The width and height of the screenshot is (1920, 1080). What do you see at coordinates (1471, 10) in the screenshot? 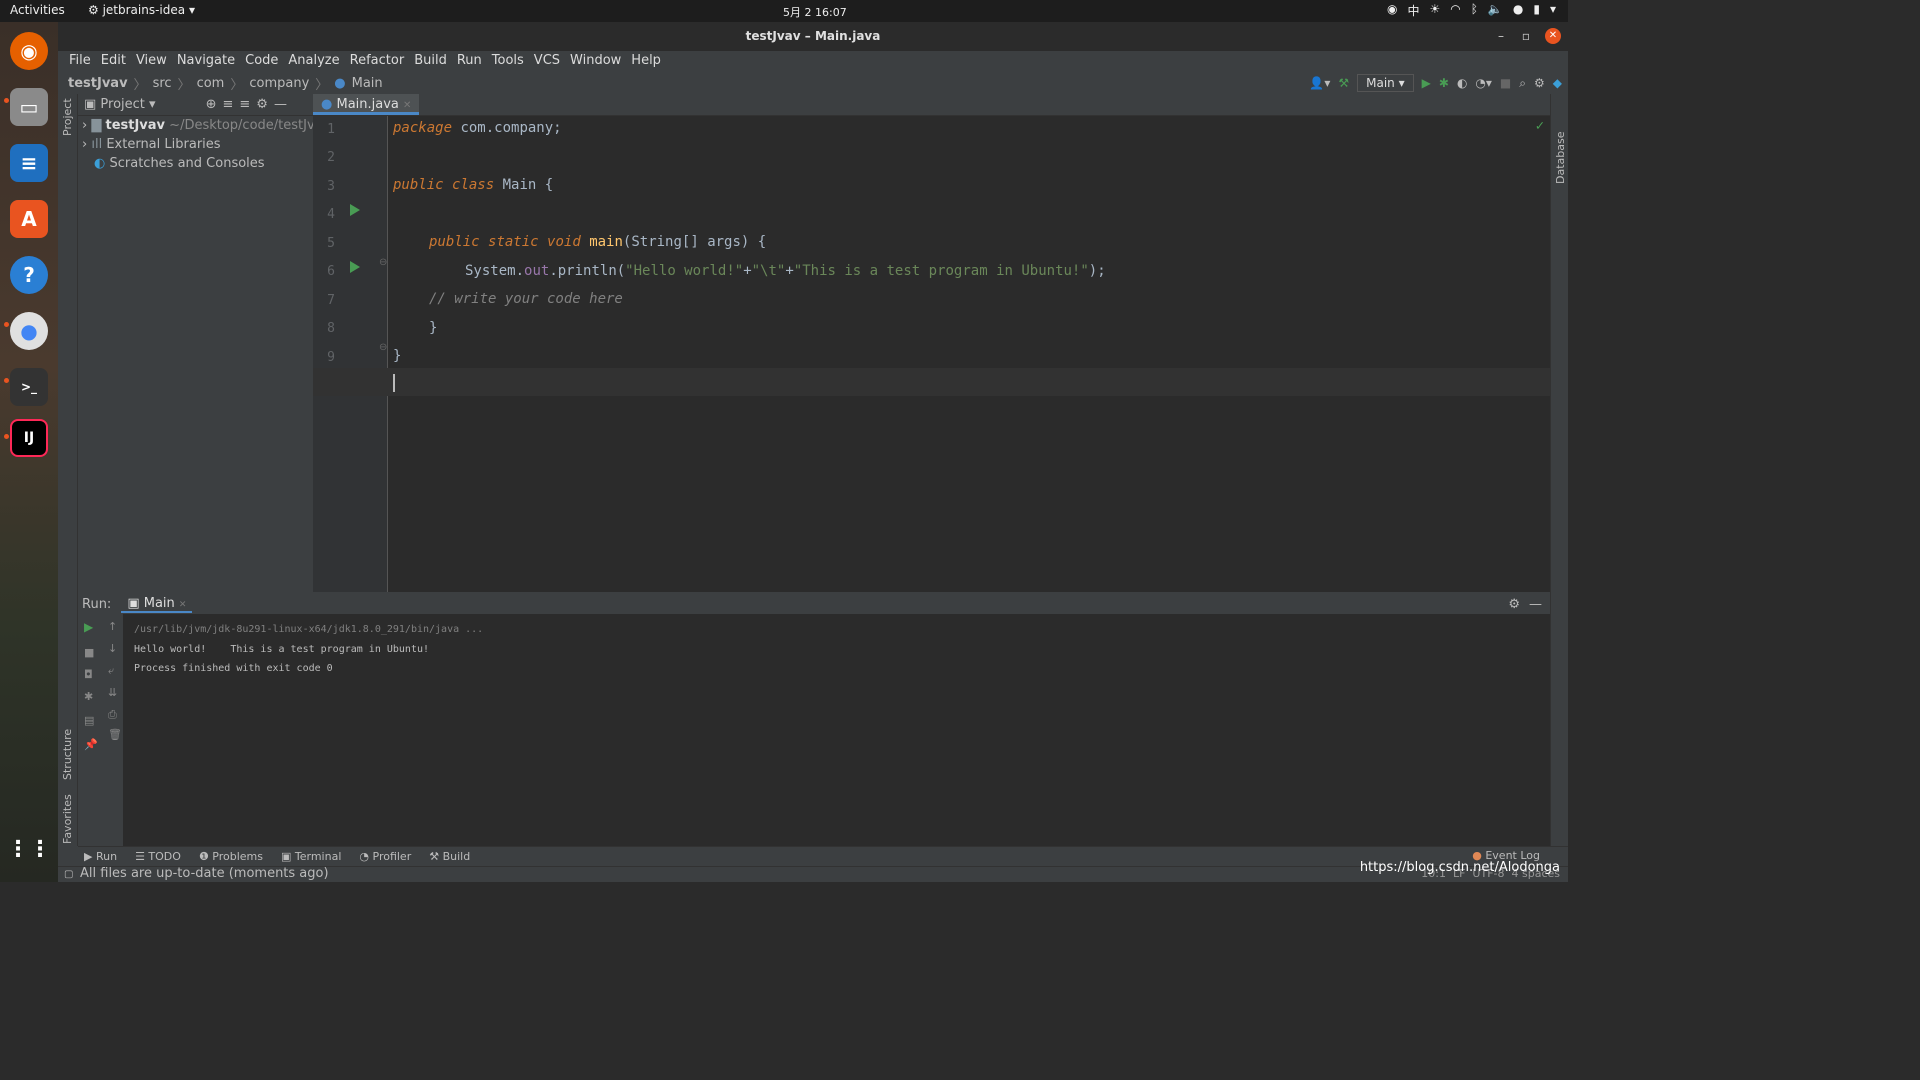
I see `system-tray: ◉ 中 ☀ ◠ ᛒ 🔈 ● ▮ ▾` at bounding box center [1471, 10].